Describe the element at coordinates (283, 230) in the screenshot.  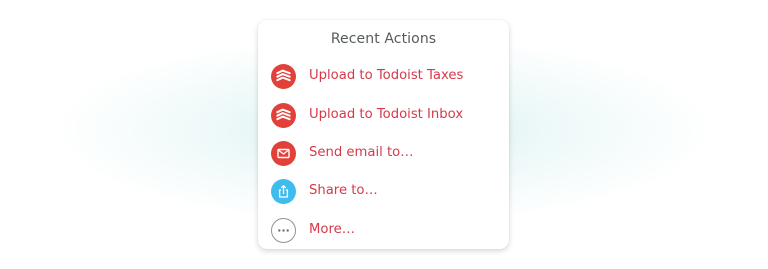
I see `more-icon` at that location.